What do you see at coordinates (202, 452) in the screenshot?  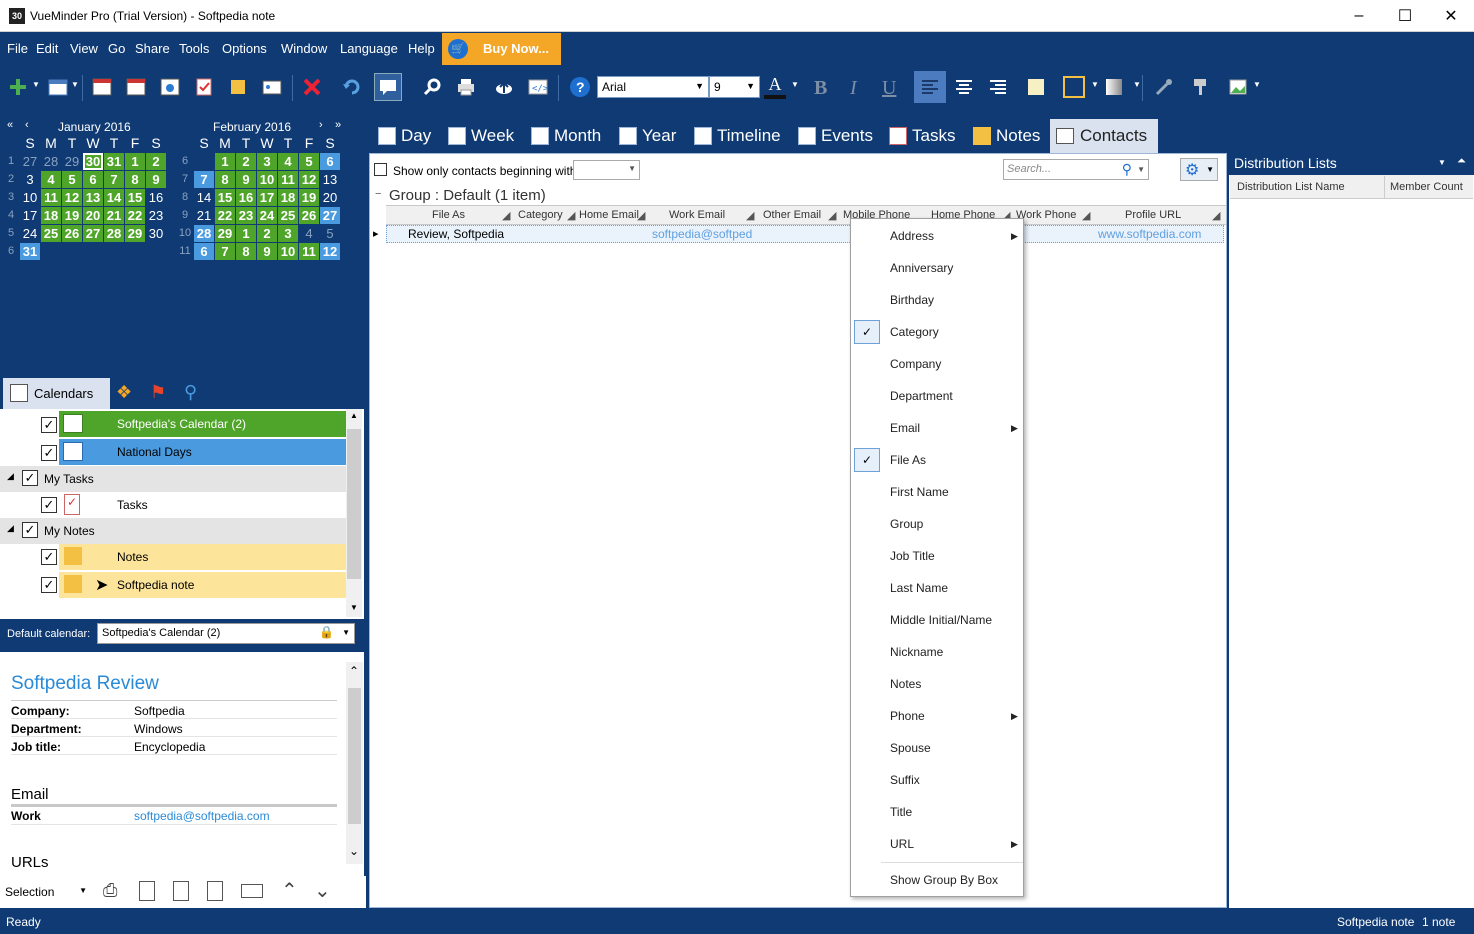 I see `calendar-item-national-days: National Days` at bounding box center [202, 452].